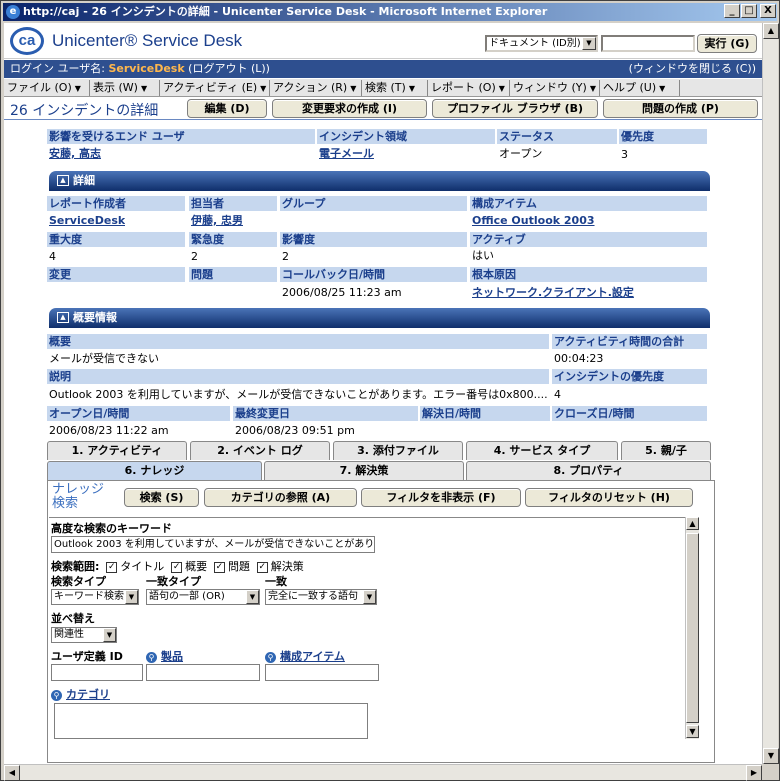  I want to click on scope-problem-label: 問題, so click(238, 566).